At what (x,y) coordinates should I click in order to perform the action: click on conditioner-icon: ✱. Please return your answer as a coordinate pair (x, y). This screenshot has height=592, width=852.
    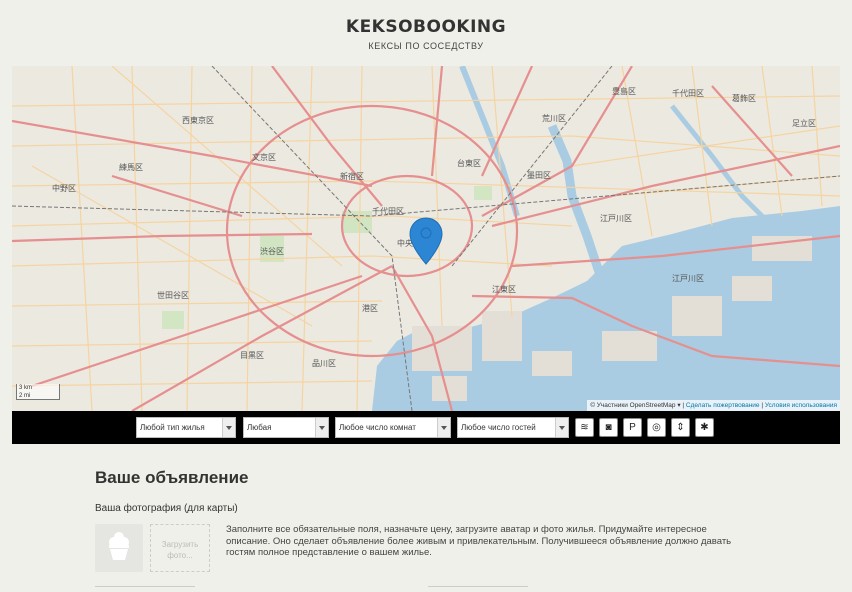
    Looking at the image, I should click on (704, 427).